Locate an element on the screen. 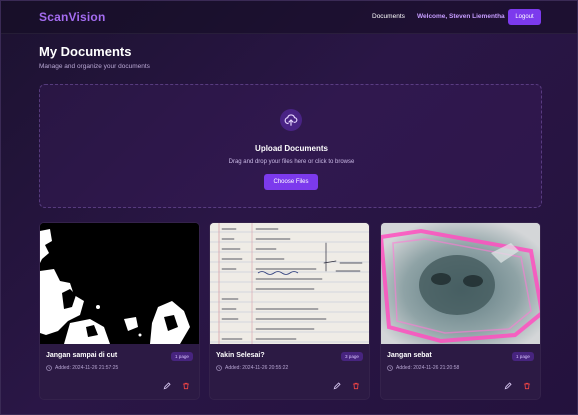 The height and width of the screenshot is (415, 578). document-title: Jangan sampai di cut is located at coordinates (82, 355).